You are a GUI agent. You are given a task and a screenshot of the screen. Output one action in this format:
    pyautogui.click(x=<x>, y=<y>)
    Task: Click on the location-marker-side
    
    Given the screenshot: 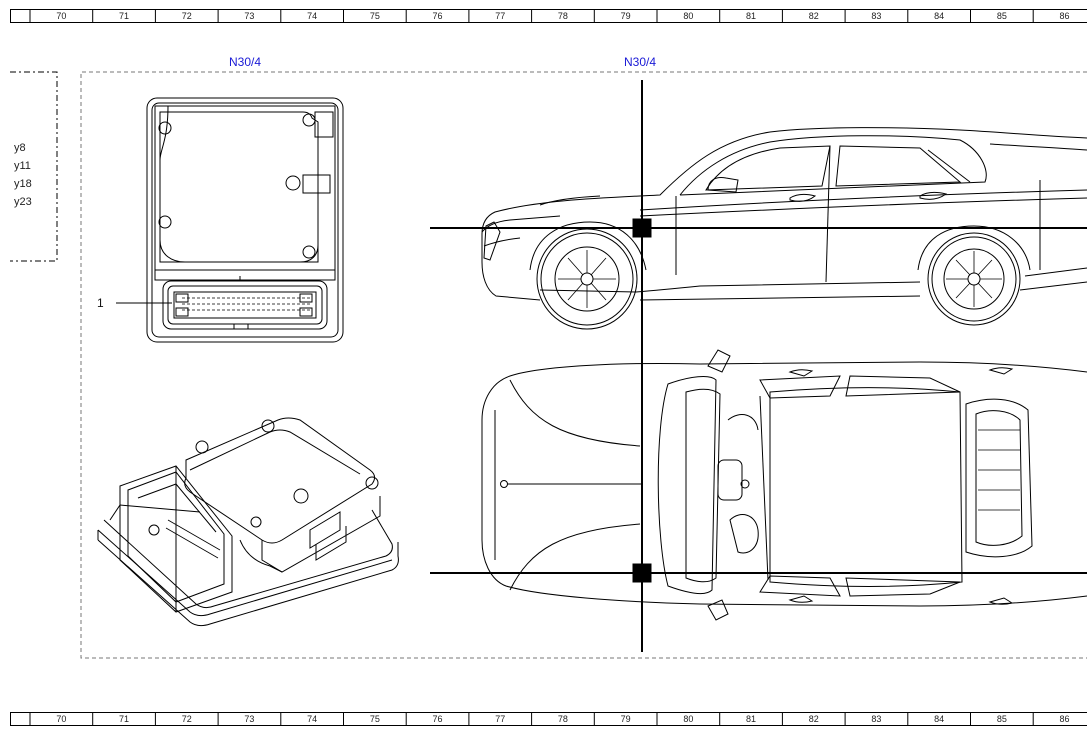 What is the action you would take?
    pyautogui.click(x=642, y=228)
    